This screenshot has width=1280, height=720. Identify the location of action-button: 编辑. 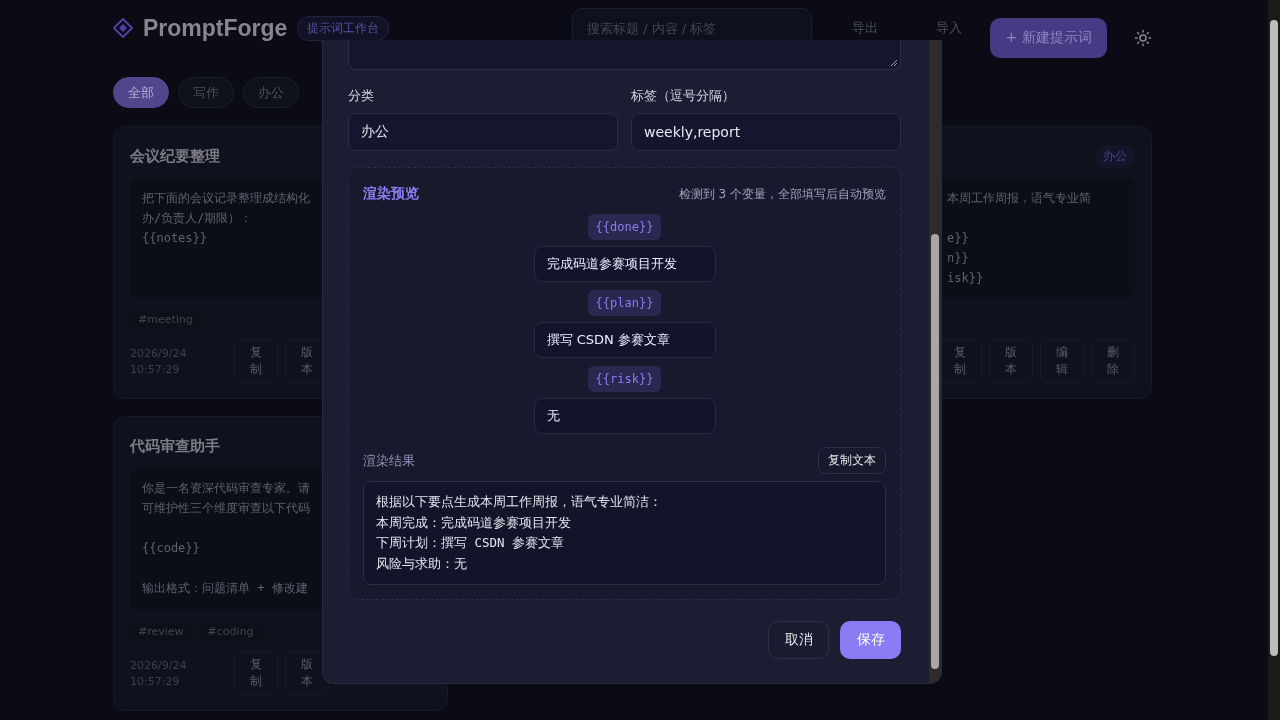
(1062, 361).